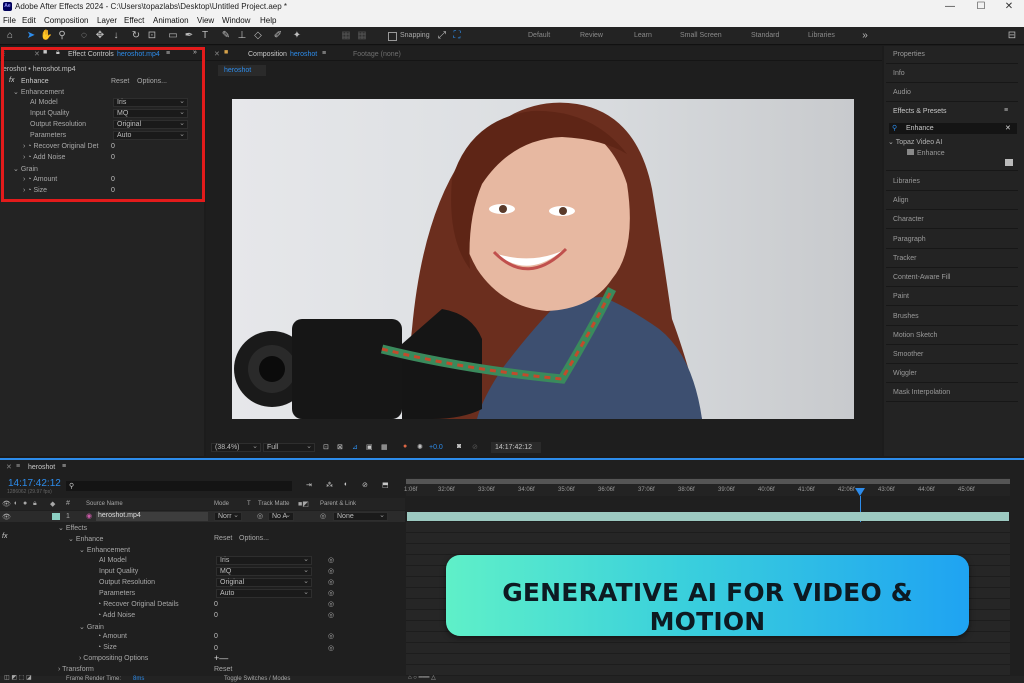 This screenshot has width=1024, height=683. Describe the element at coordinates (297, 36) in the screenshot. I see `puppet-pin-icon: ✦` at that location.